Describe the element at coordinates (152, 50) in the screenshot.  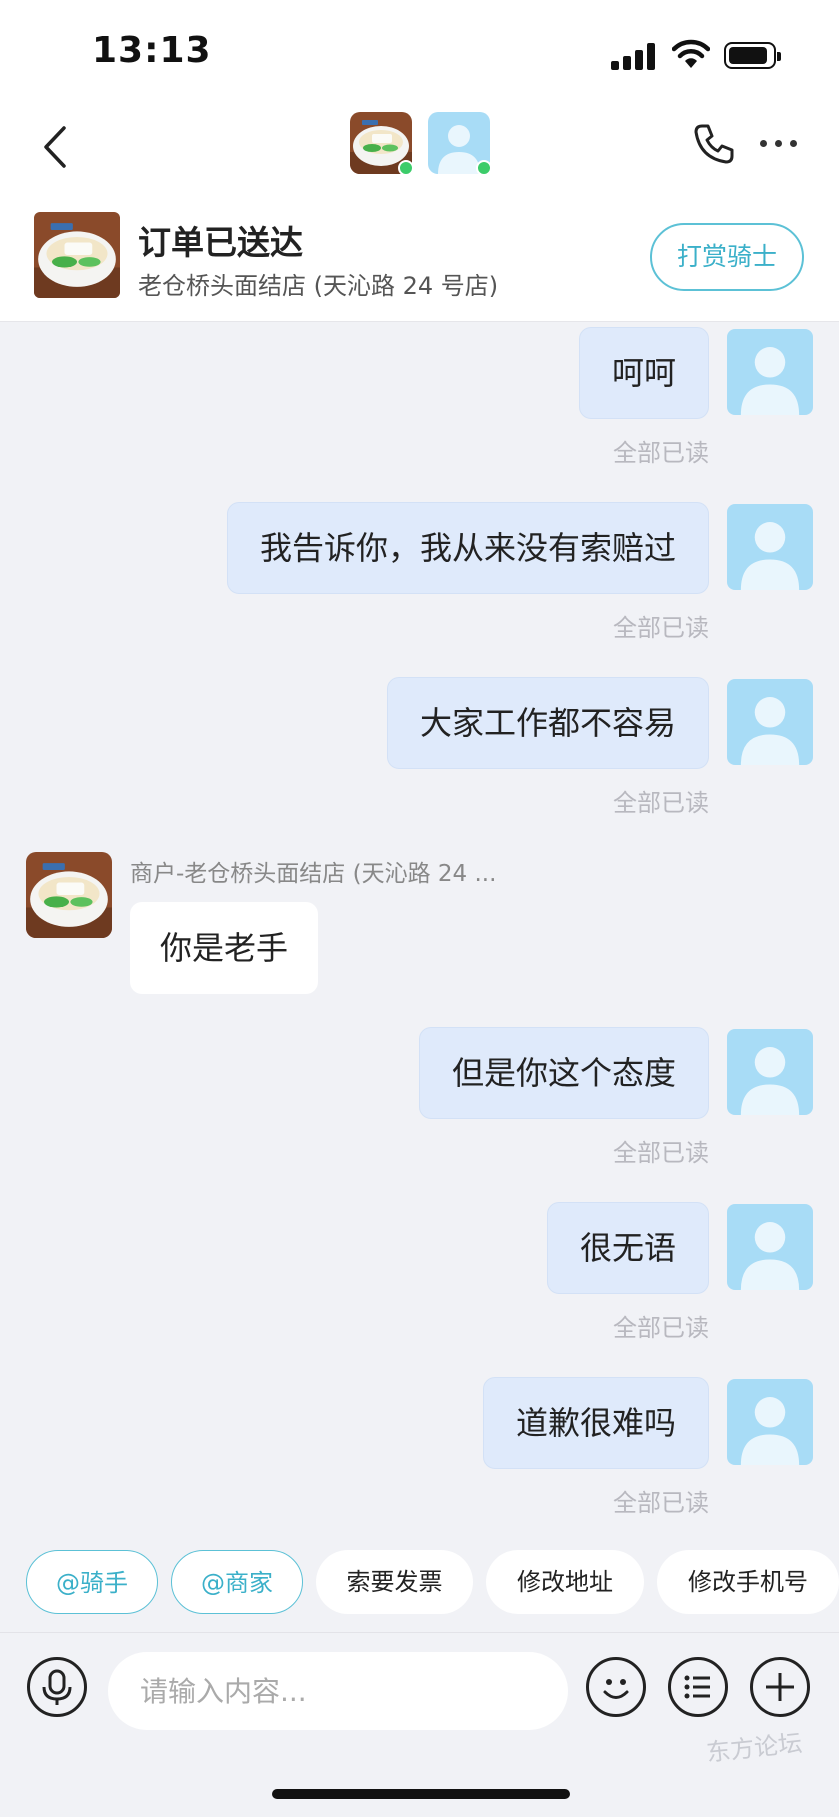
I see `status-time: 13:13` at that location.